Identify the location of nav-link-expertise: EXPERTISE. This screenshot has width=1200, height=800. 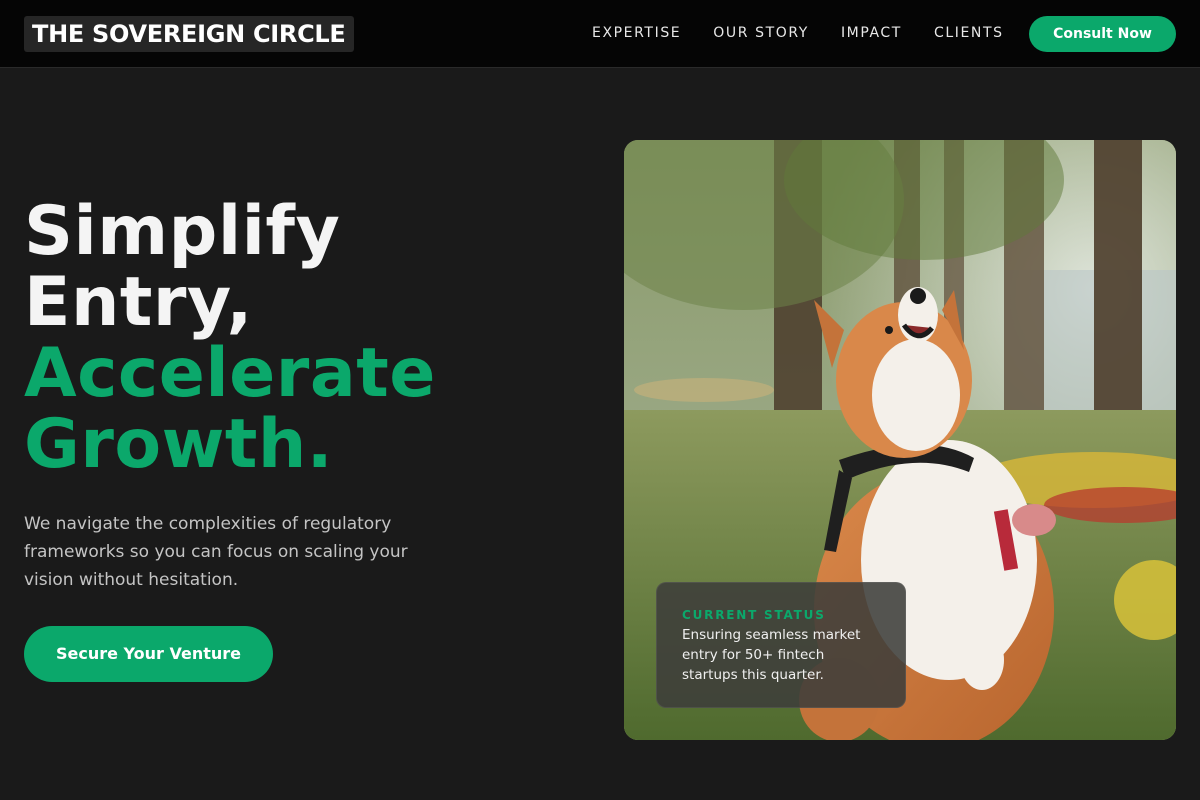
(636, 33).